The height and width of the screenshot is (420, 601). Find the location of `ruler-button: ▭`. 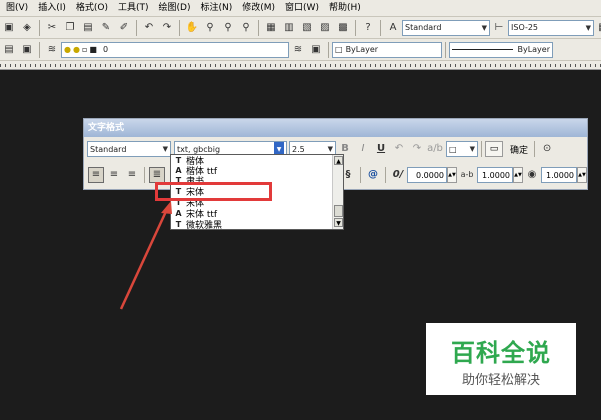

ruler-button: ▭ is located at coordinates (494, 149).